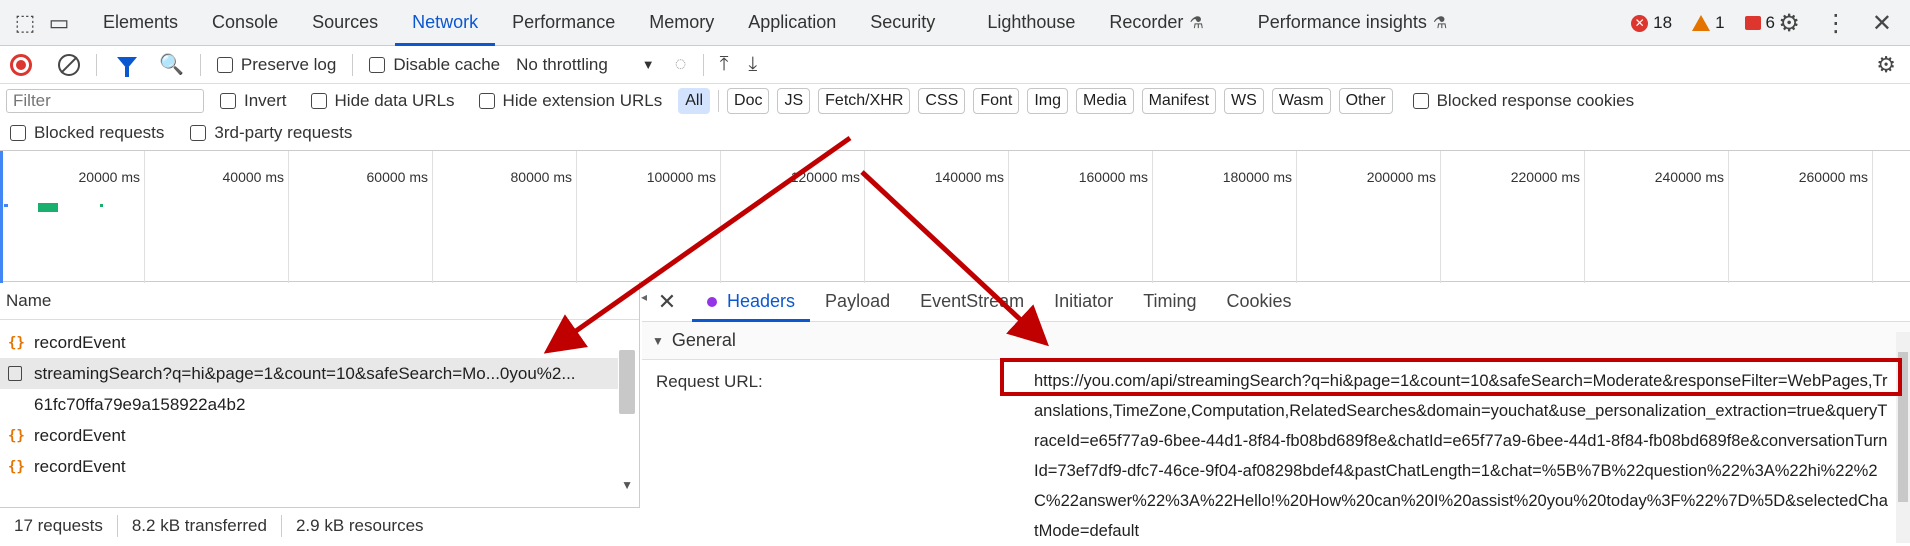 The width and height of the screenshot is (1910, 546). I want to click on tab-network: Network, so click(445, 23).